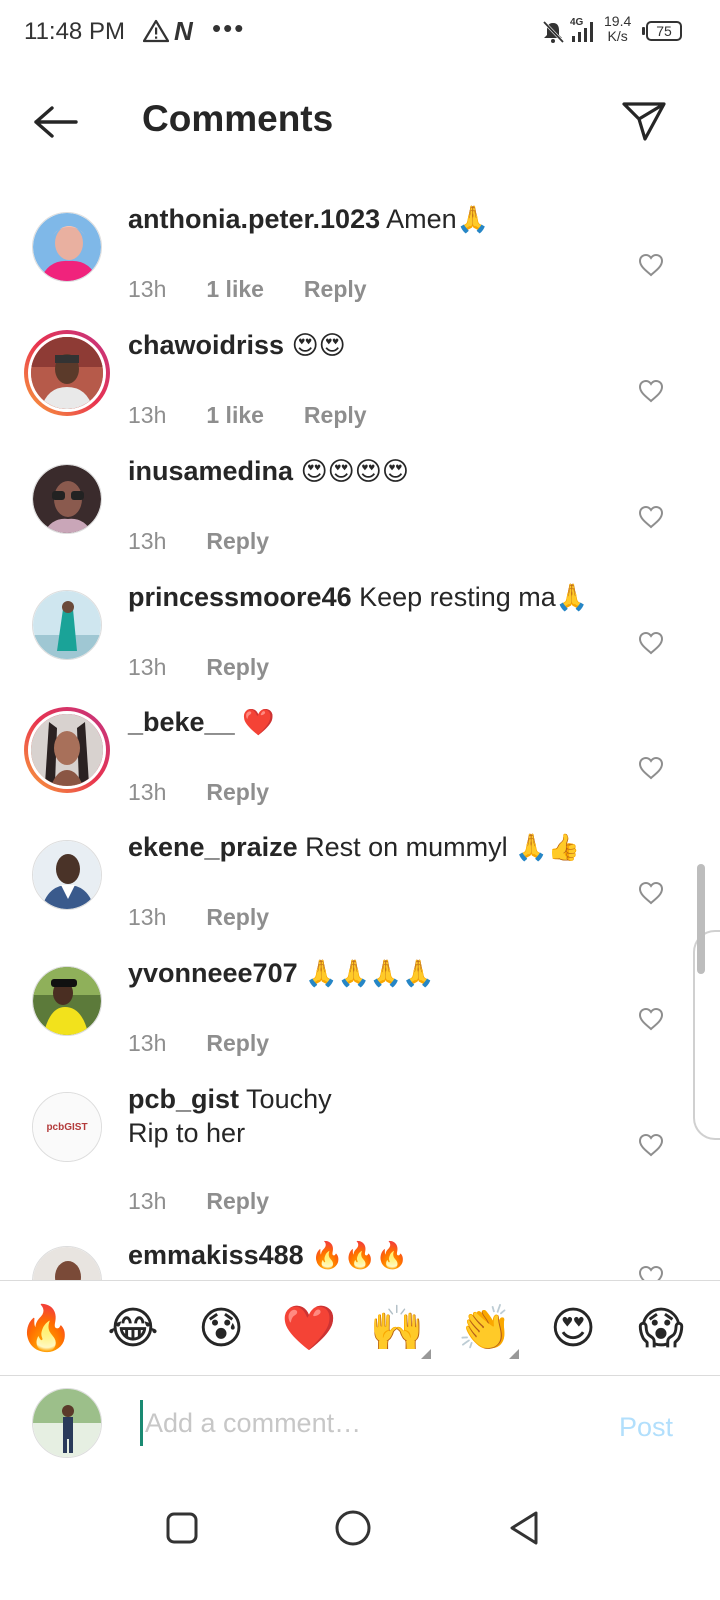 This screenshot has width=720, height=1600. Describe the element at coordinates (701, 919) in the screenshot. I see `scrollbar` at that location.